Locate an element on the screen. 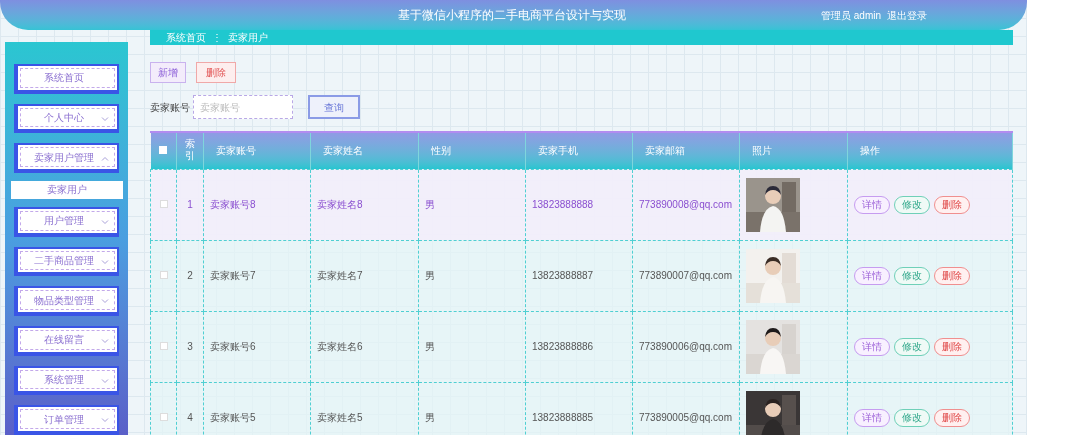  column-header: 卖家邮箱 is located at coordinates (665, 151).